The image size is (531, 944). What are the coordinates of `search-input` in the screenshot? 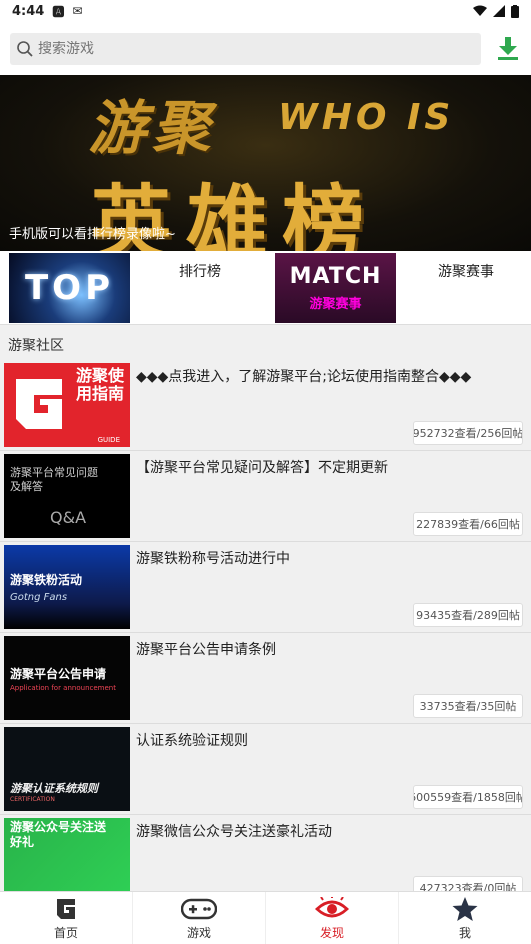 It's located at (248, 48).